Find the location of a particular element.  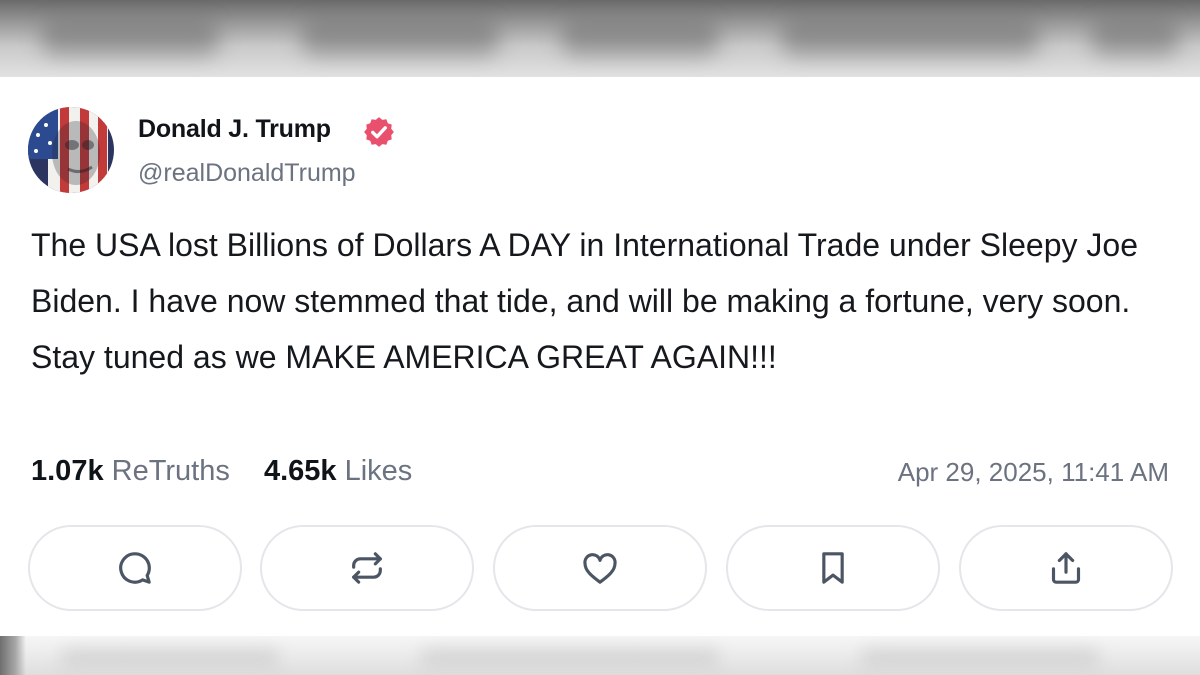

likes-label: Likes is located at coordinates (379, 471).